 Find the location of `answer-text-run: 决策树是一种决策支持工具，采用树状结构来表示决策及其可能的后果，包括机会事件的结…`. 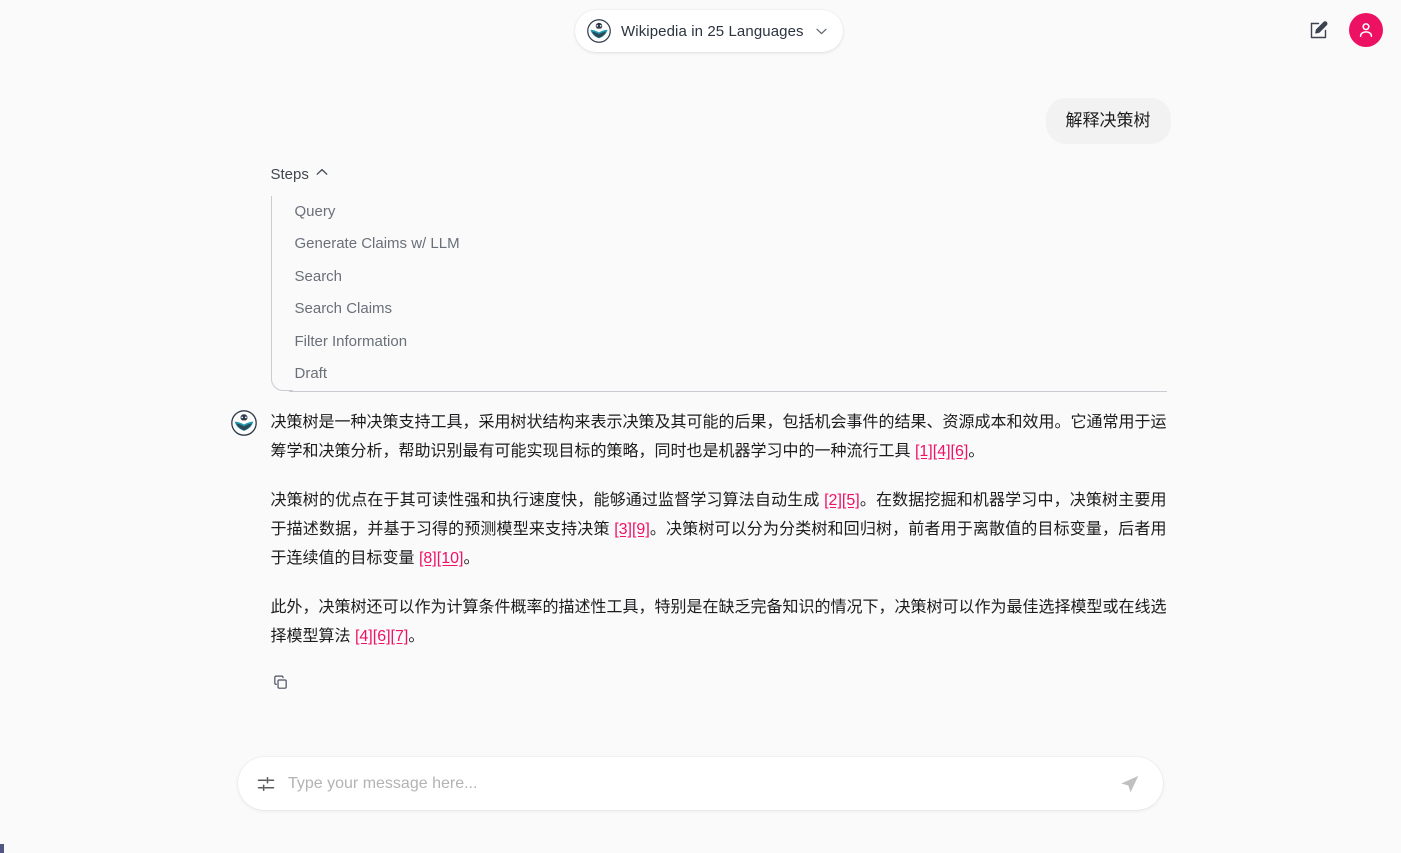

answer-text-run: 决策树是一种决策支持工具，采用树状结构来表示决策及其可能的后果，包括机会事件的结… is located at coordinates (718, 436).